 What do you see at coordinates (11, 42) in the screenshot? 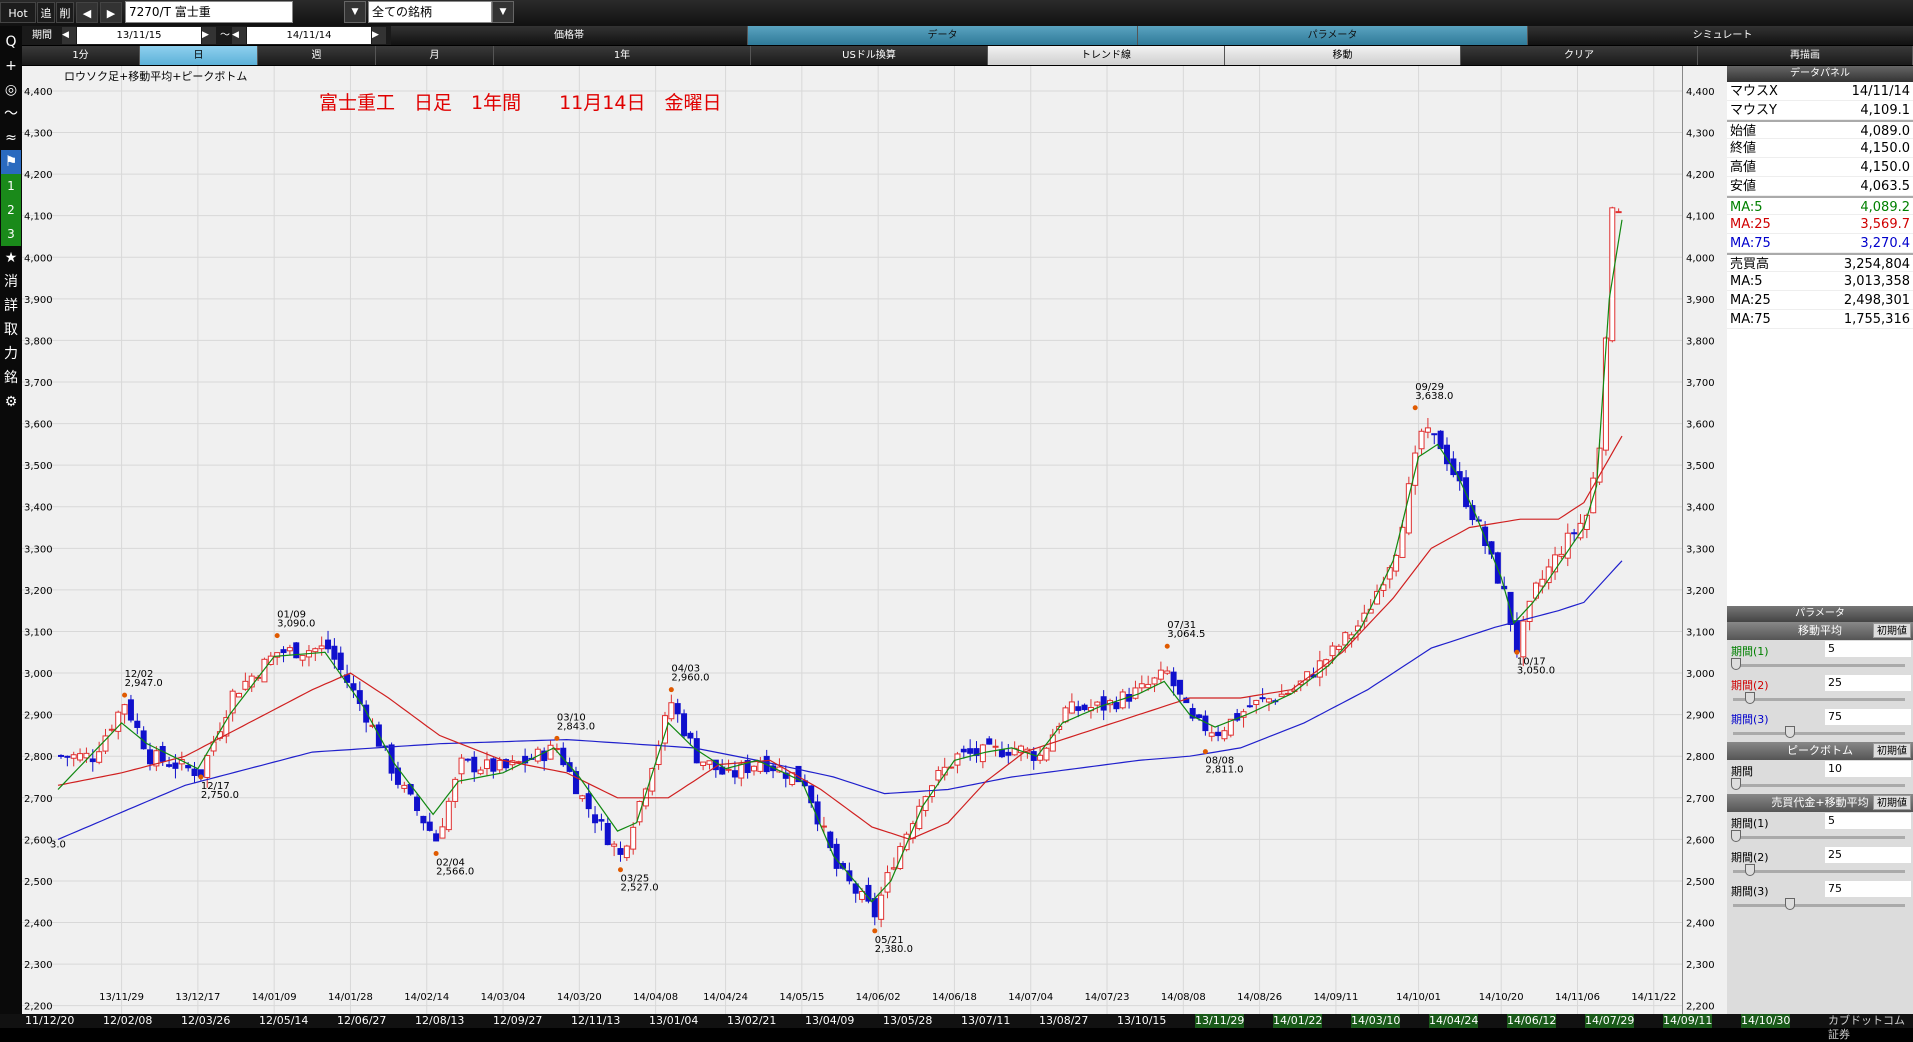
I see `left-tool-0: Q` at bounding box center [11, 42].